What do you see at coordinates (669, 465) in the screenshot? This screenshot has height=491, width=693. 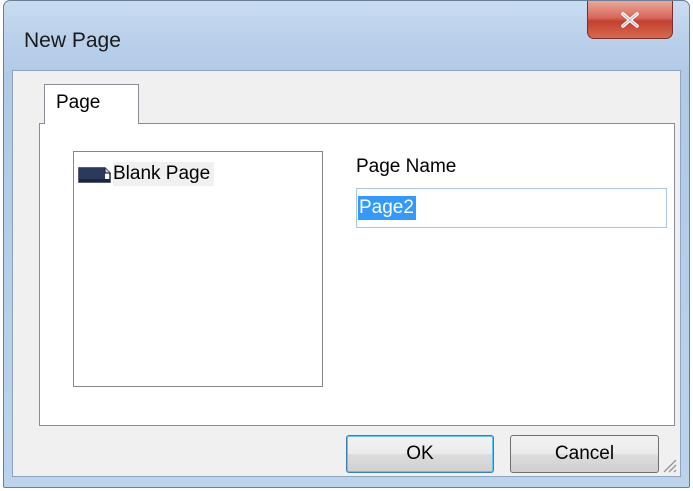 I see `resize-grip-icon` at bounding box center [669, 465].